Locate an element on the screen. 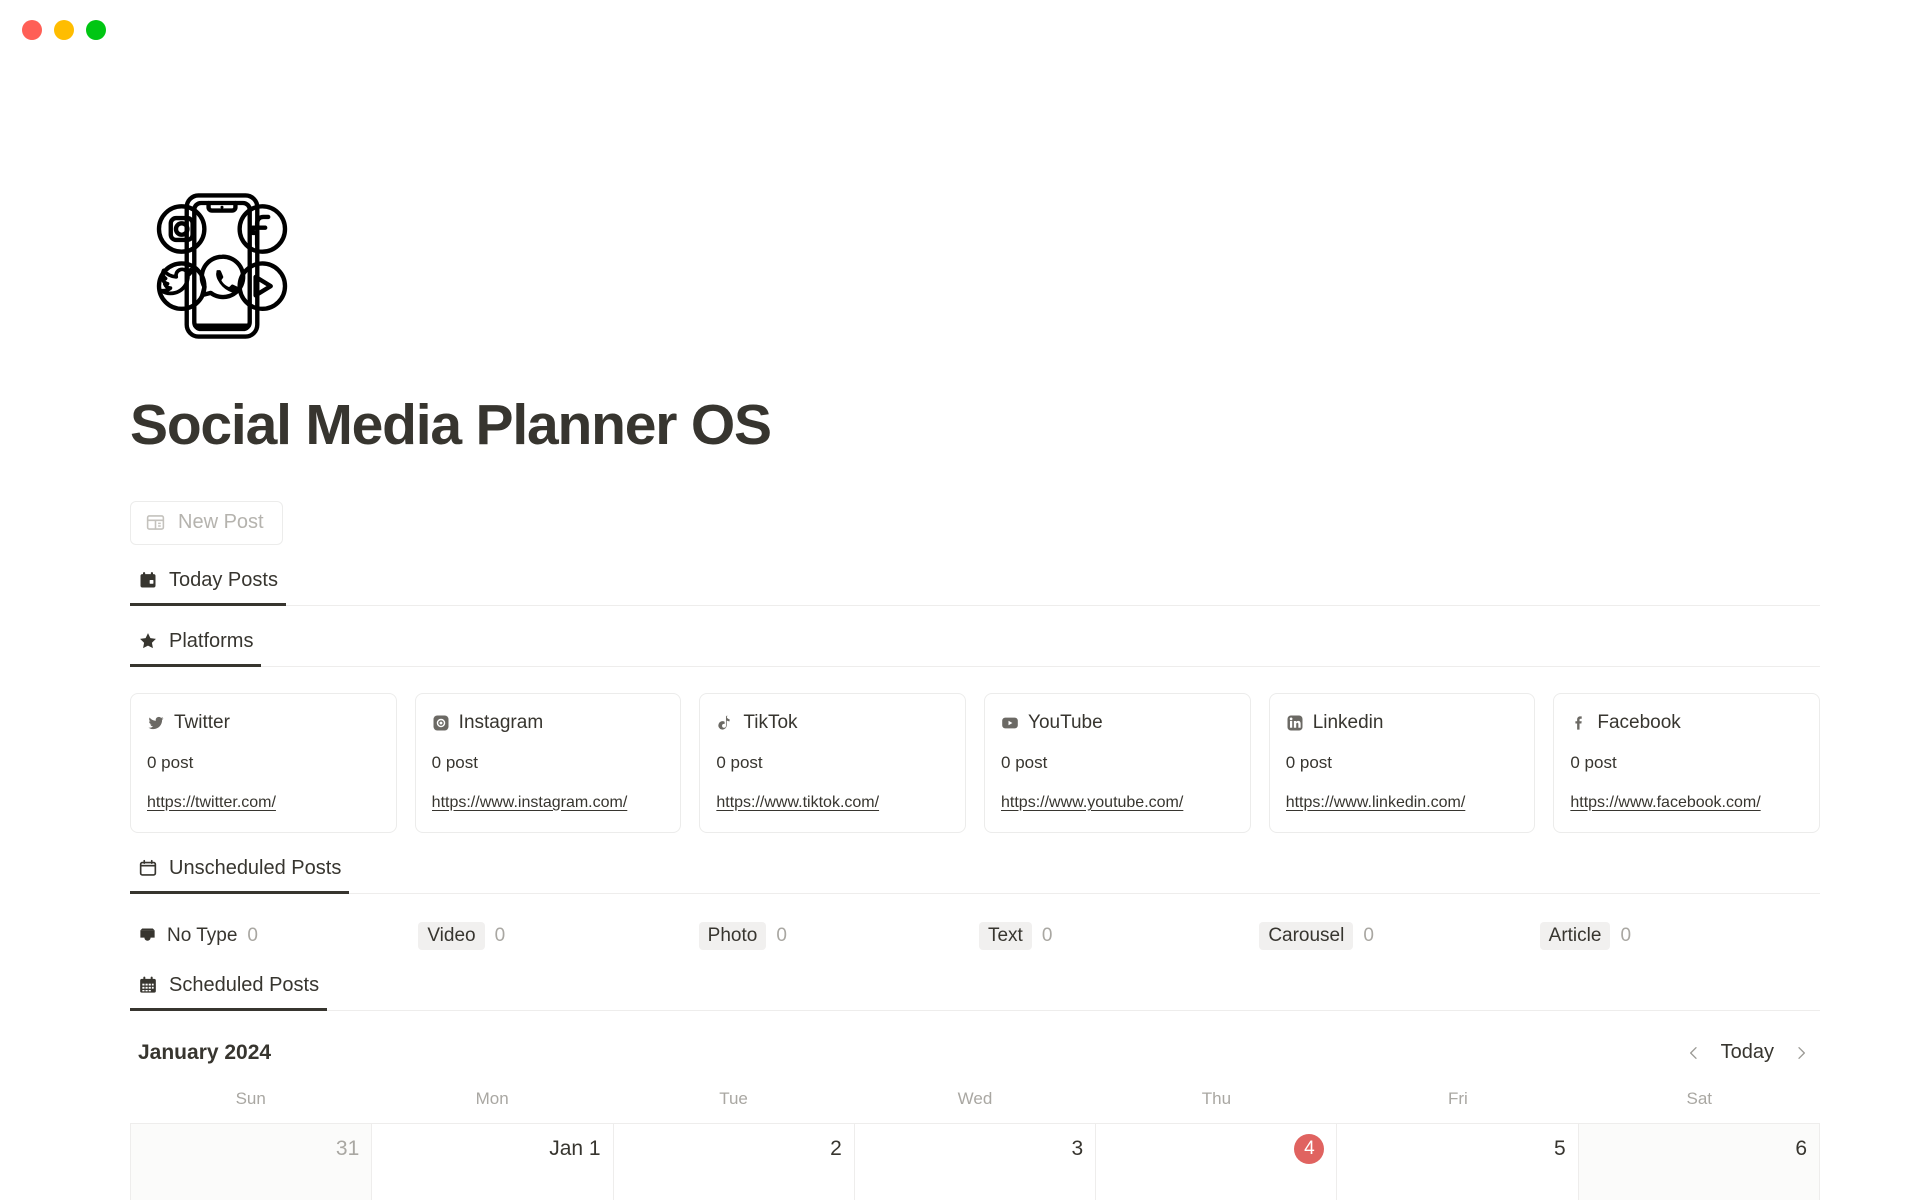 Image resolution: width=1920 pixels, height=1200 pixels. calendar-cell: 31 is located at coordinates (252, 1161).